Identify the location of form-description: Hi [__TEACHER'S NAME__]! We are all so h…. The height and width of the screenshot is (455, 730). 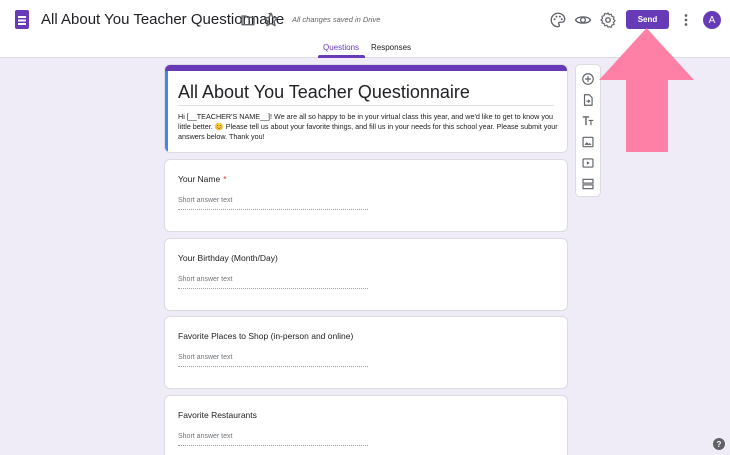
(368, 127).